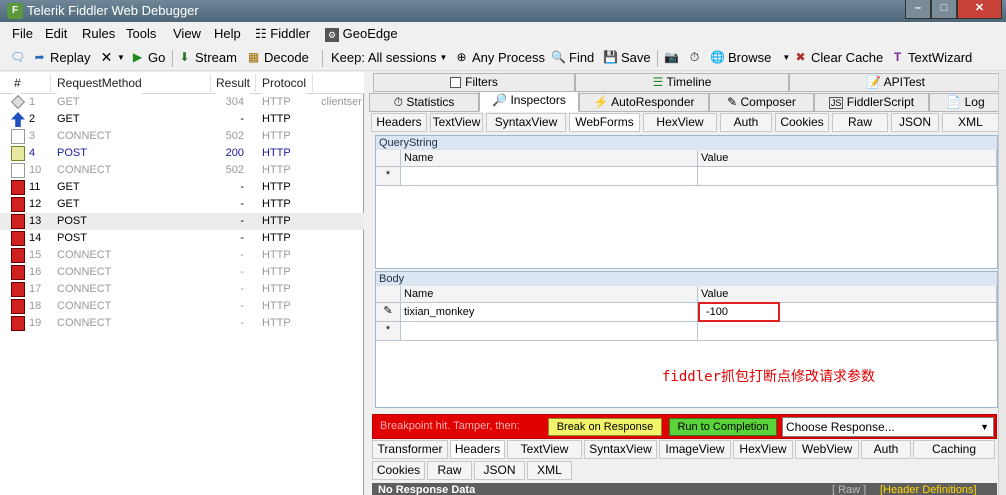  I want to click on request-tab-headers: Headers, so click(399, 122).